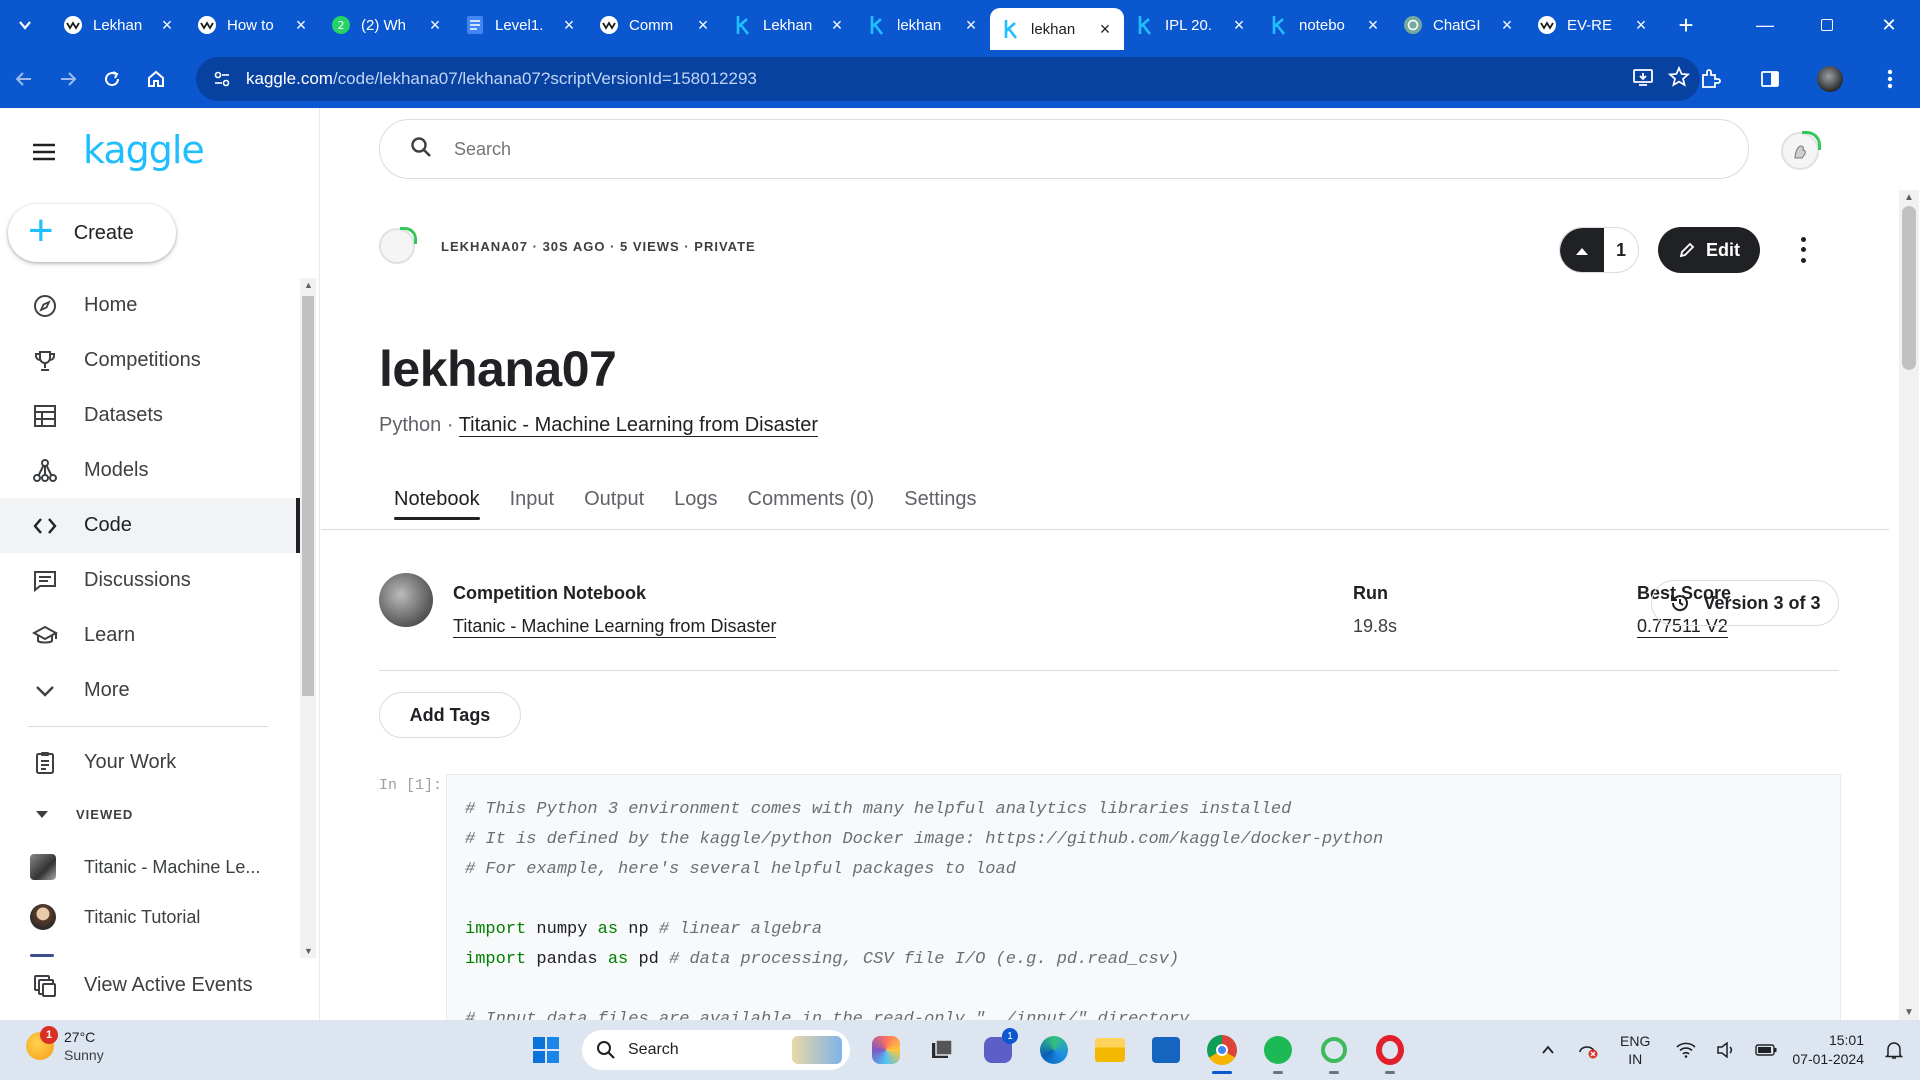  I want to click on sidebar-item-discussions: Discussions, so click(150, 580).